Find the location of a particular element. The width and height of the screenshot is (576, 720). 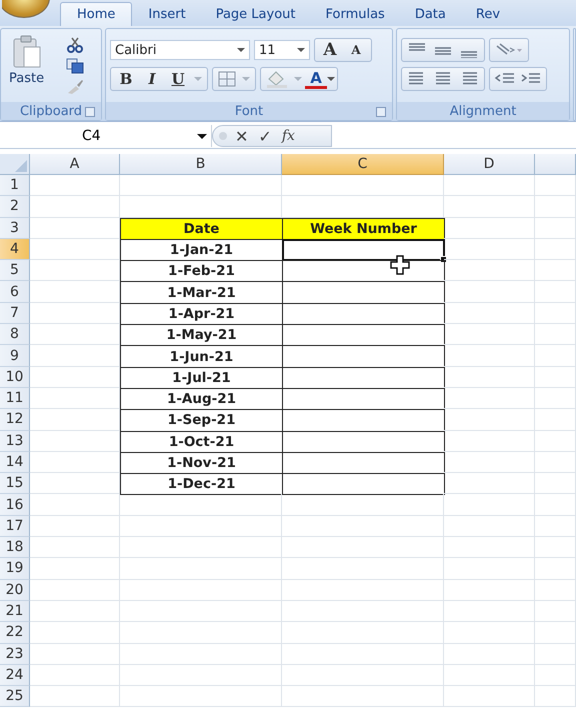

grow-font-button: A is located at coordinates (330, 50).